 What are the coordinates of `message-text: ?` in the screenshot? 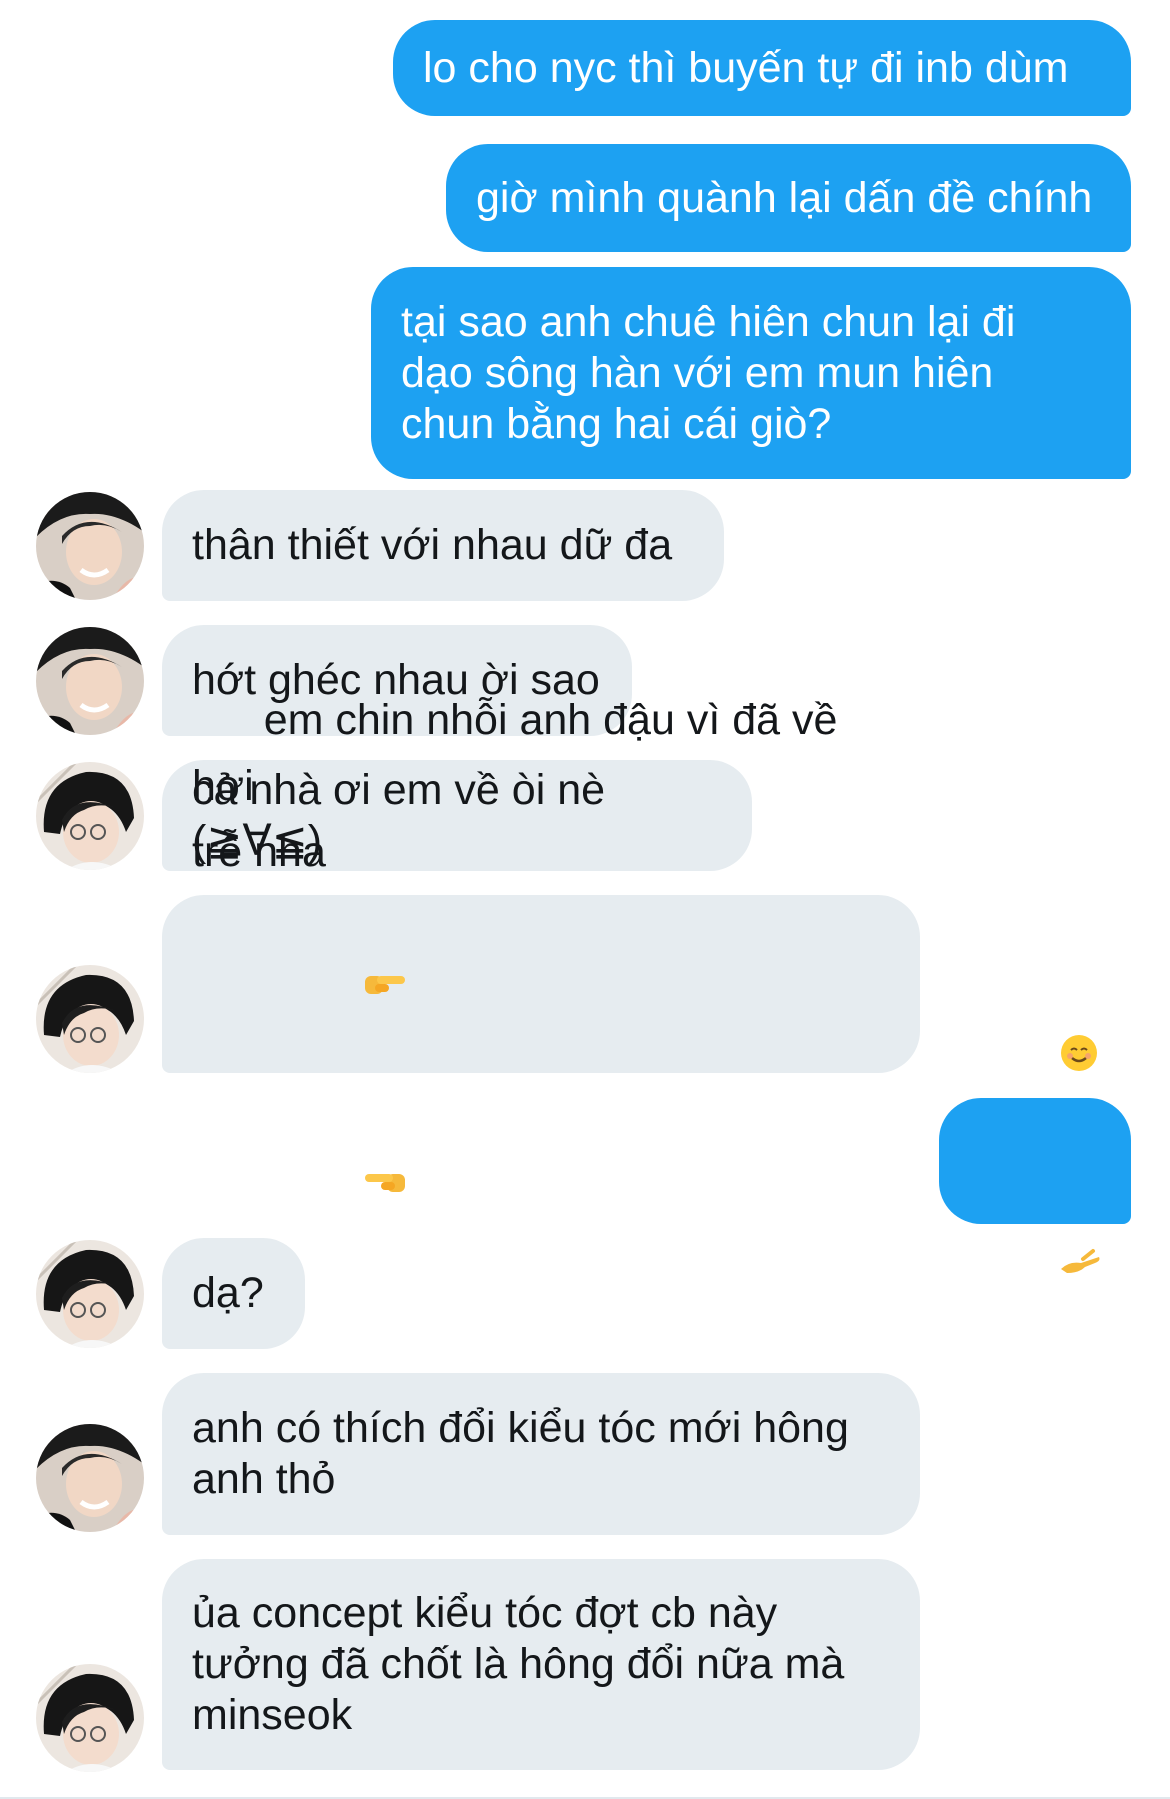 It's located at (1042, 1365).